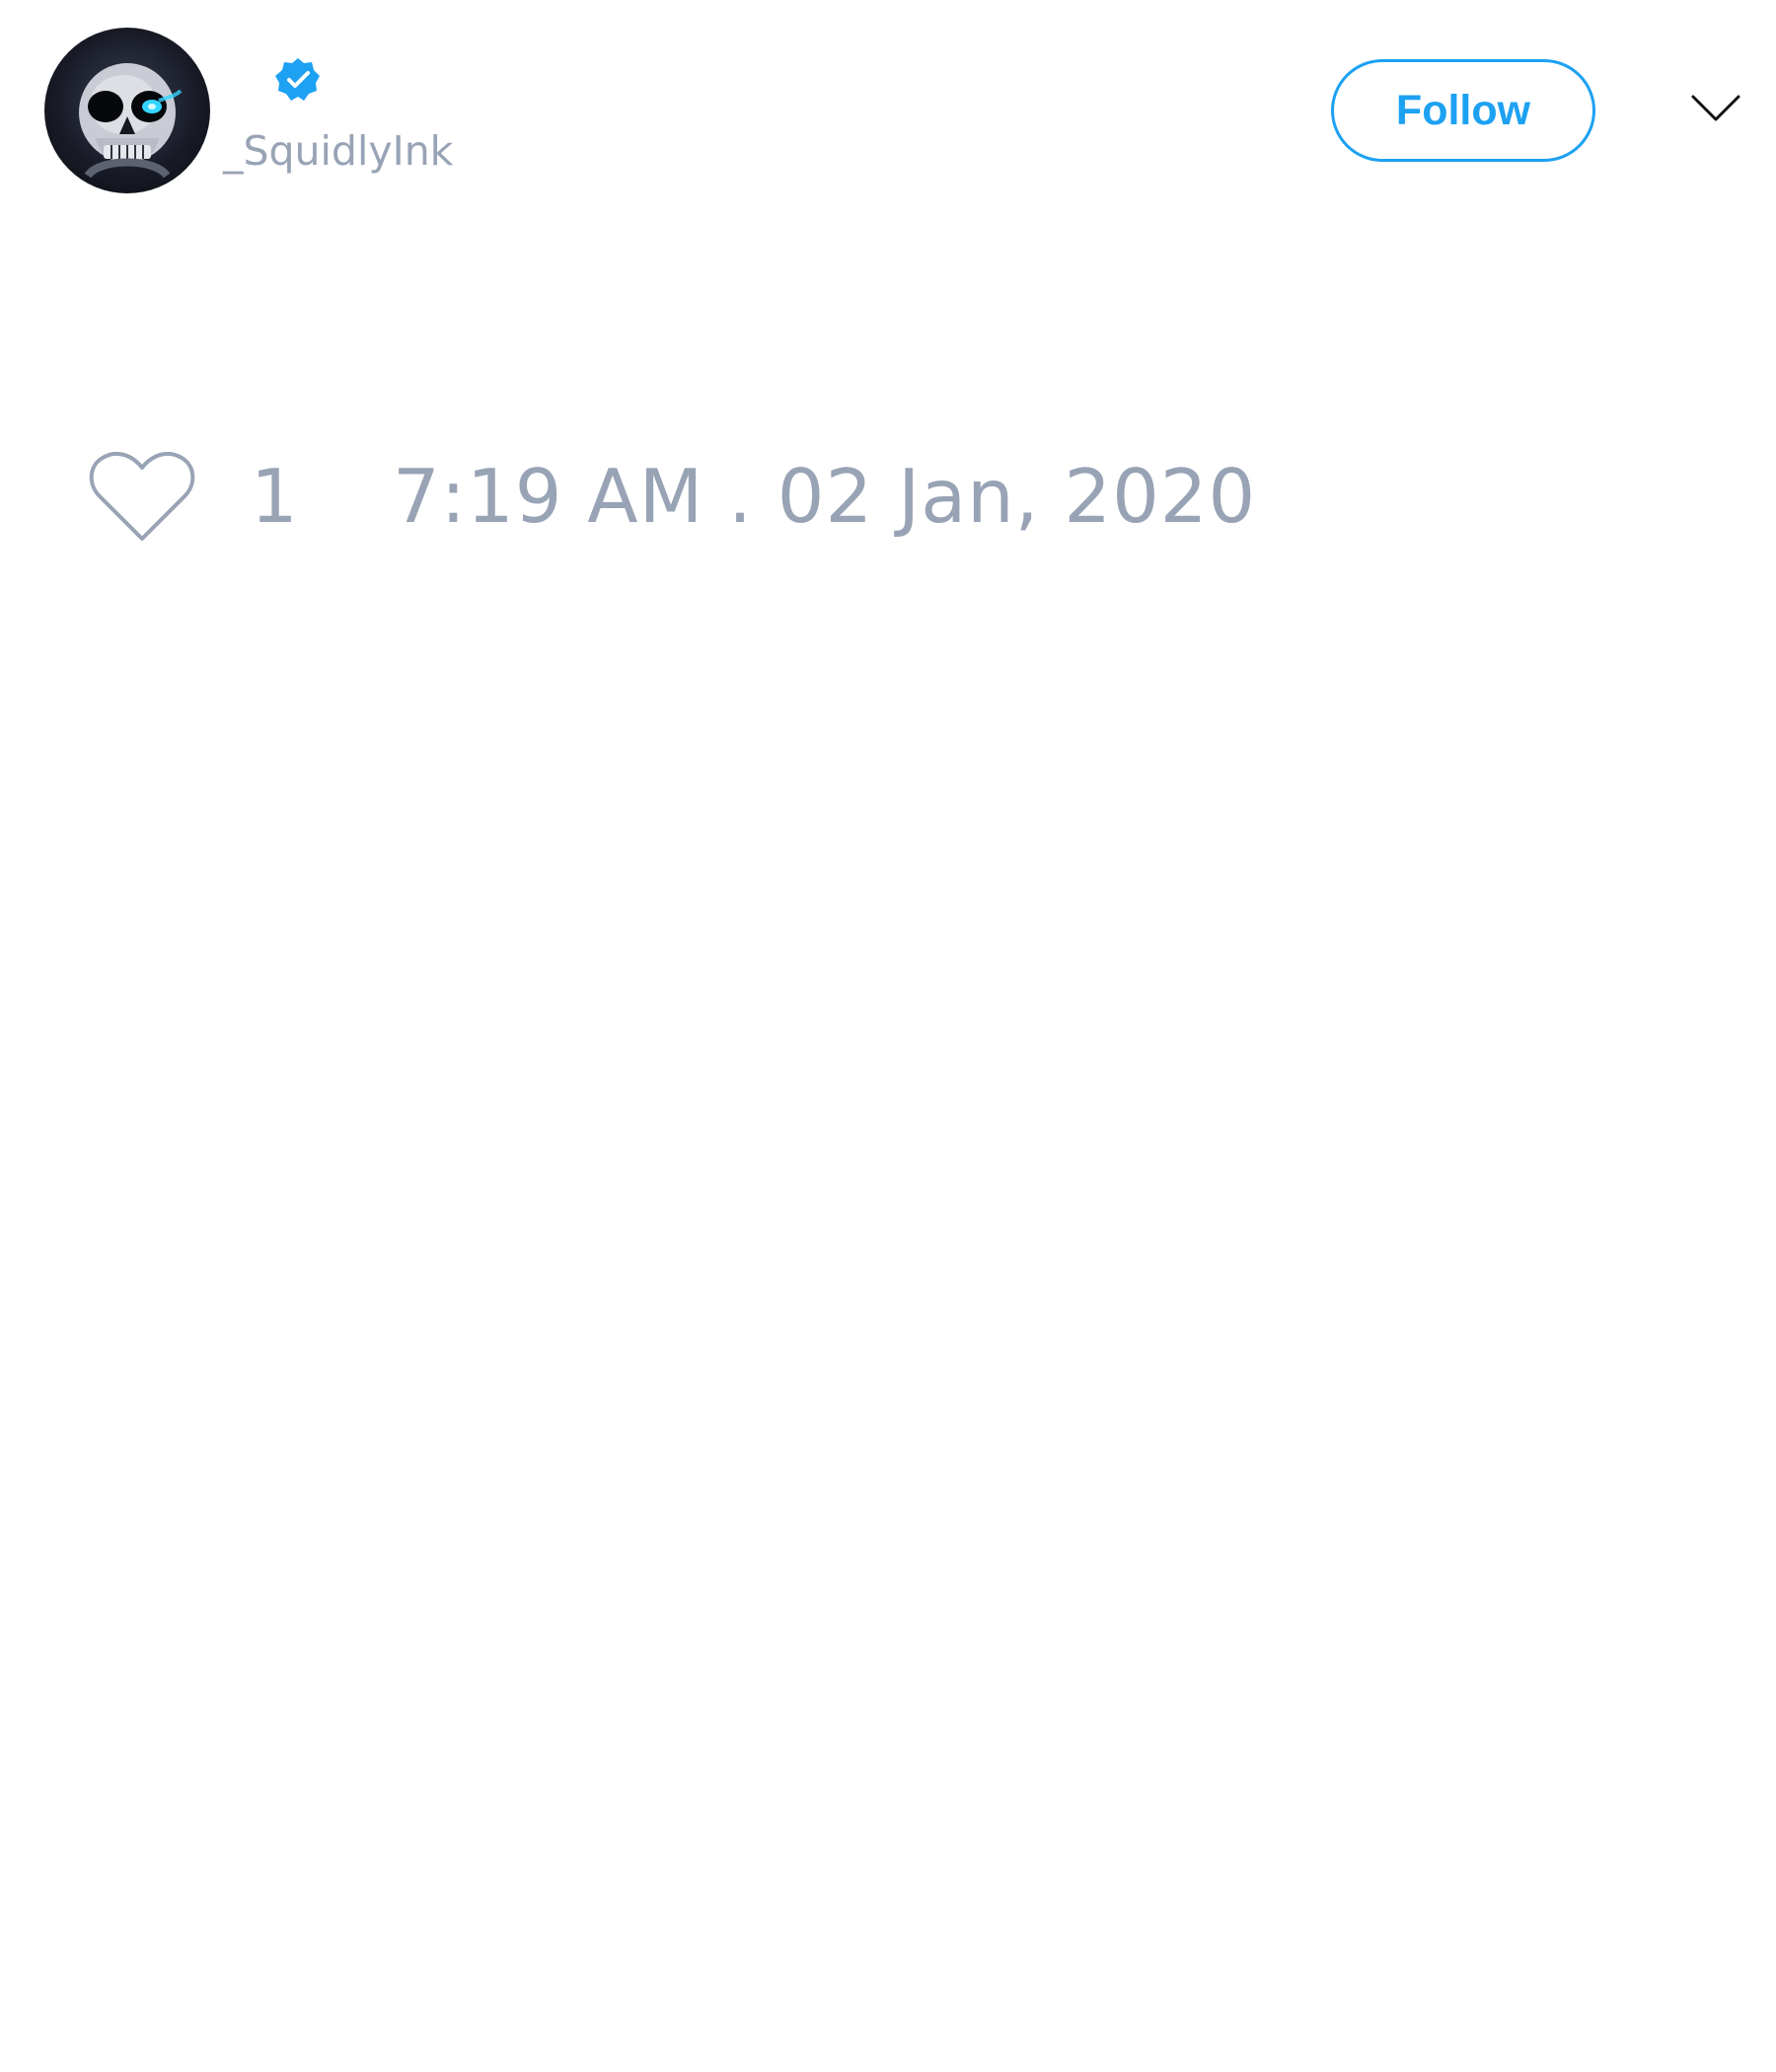 Image resolution: width=1776 pixels, height=2072 pixels. What do you see at coordinates (825, 497) in the screenshot?
I see `tweet-timestamp: 7:19 AM . 02 Jan, 2020` at bounding box center [825, 497].